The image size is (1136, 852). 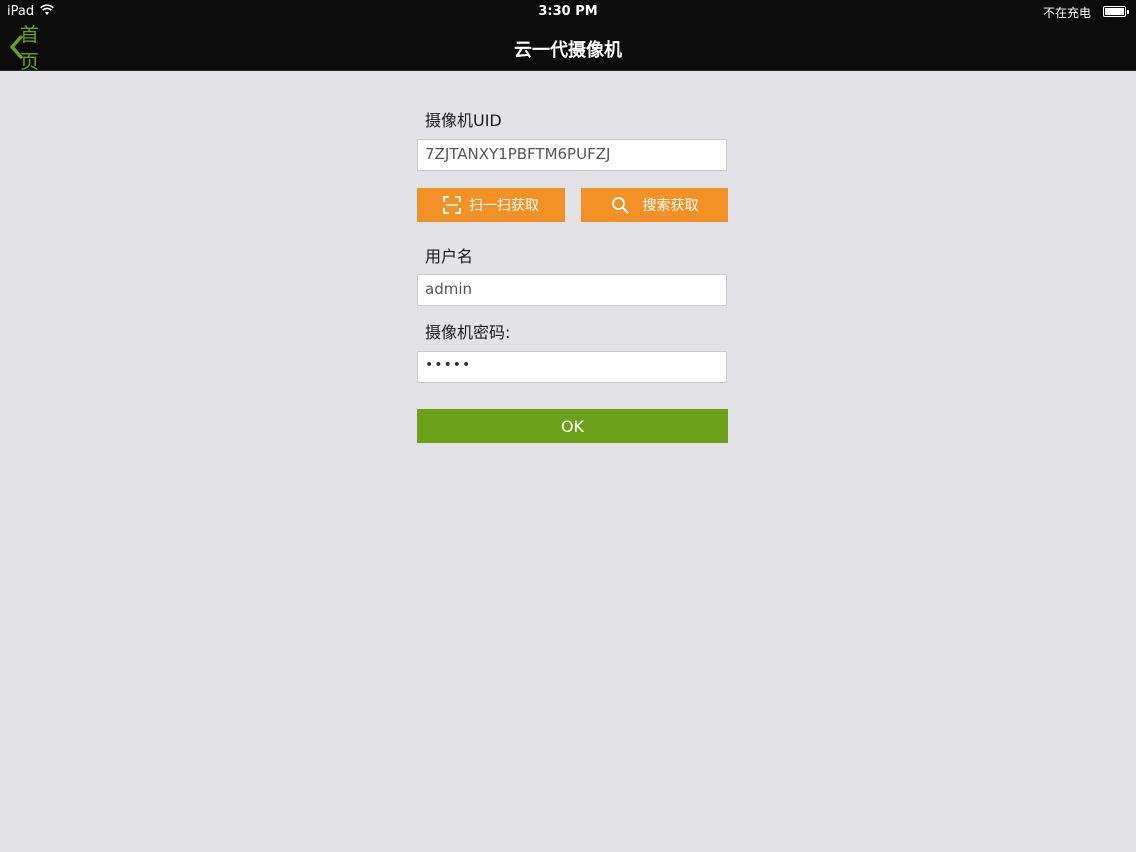 What do you see at coordinates (468, 332) in the screenshot?
I see `password-label: 摄像机密码:` at bounding box center [468, 332].